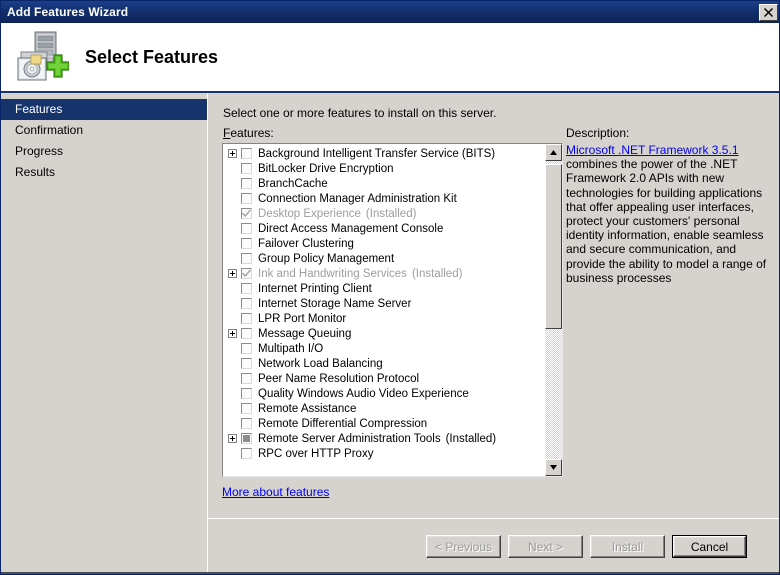 Image resolution: width=780 pixels, height=575 pixels. I want to click on feature-row: Remote Differential Compression, so click(384, 423).